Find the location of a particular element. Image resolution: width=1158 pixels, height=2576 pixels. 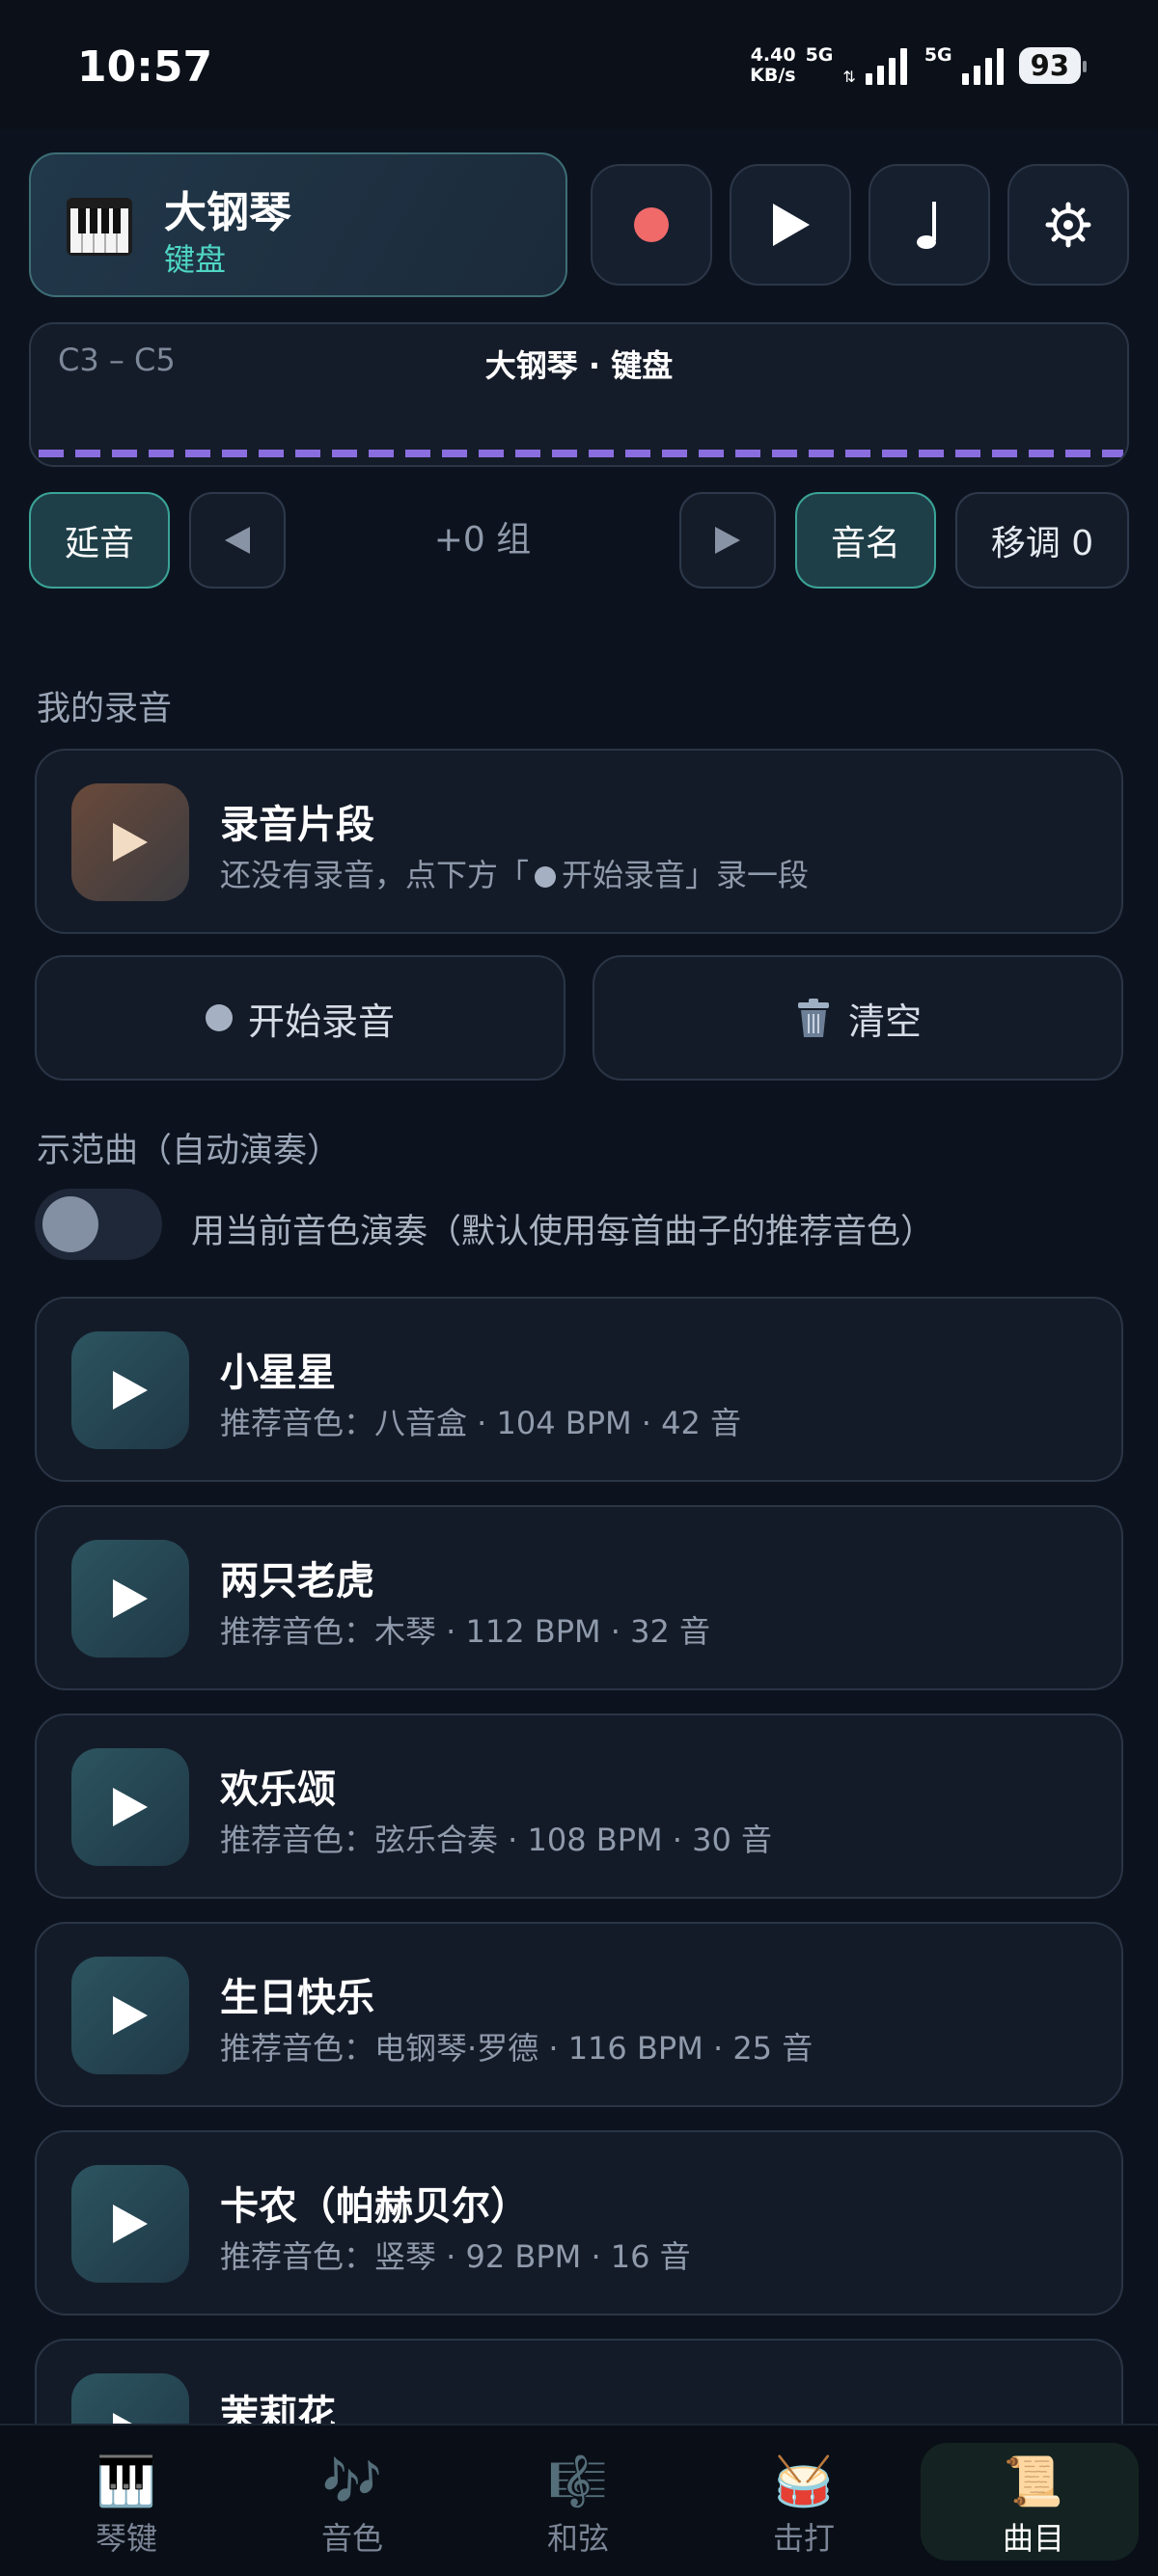

score-icon: 🎼 is located at coordinates (578, 2481).